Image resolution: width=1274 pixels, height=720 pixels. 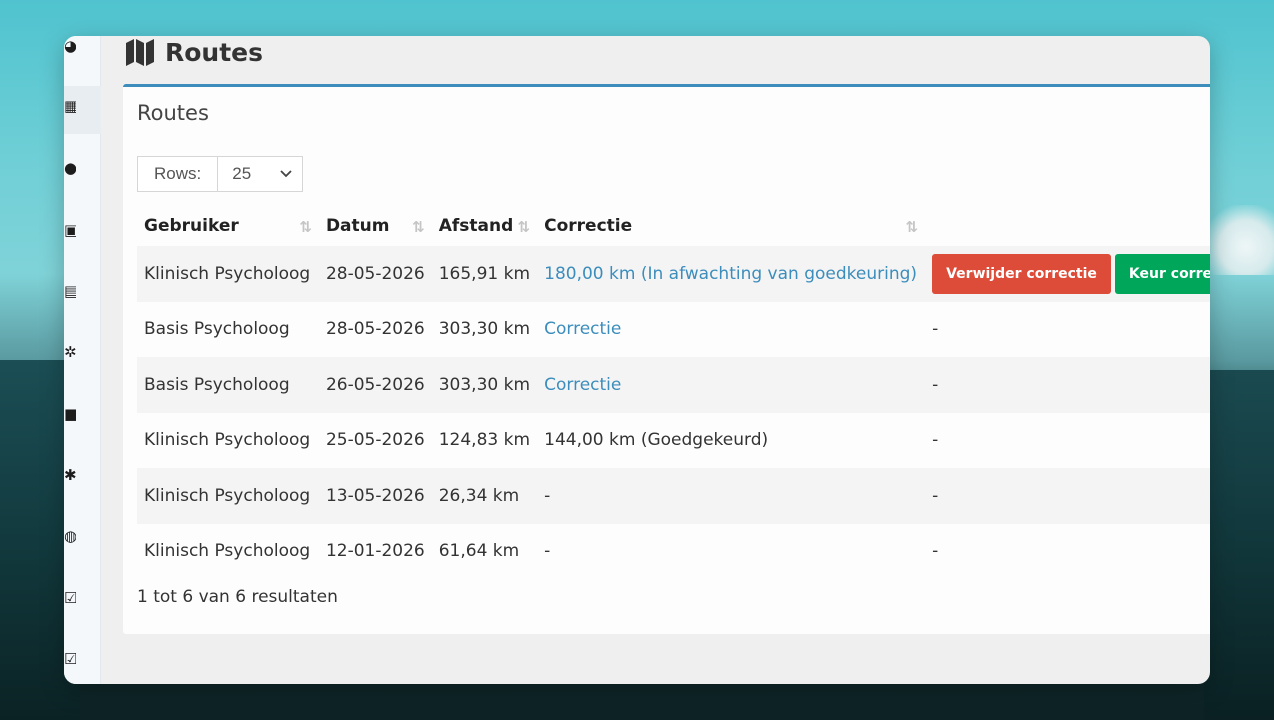 I want to click on id-card-icon: ▣, so click(x=70, y=230).